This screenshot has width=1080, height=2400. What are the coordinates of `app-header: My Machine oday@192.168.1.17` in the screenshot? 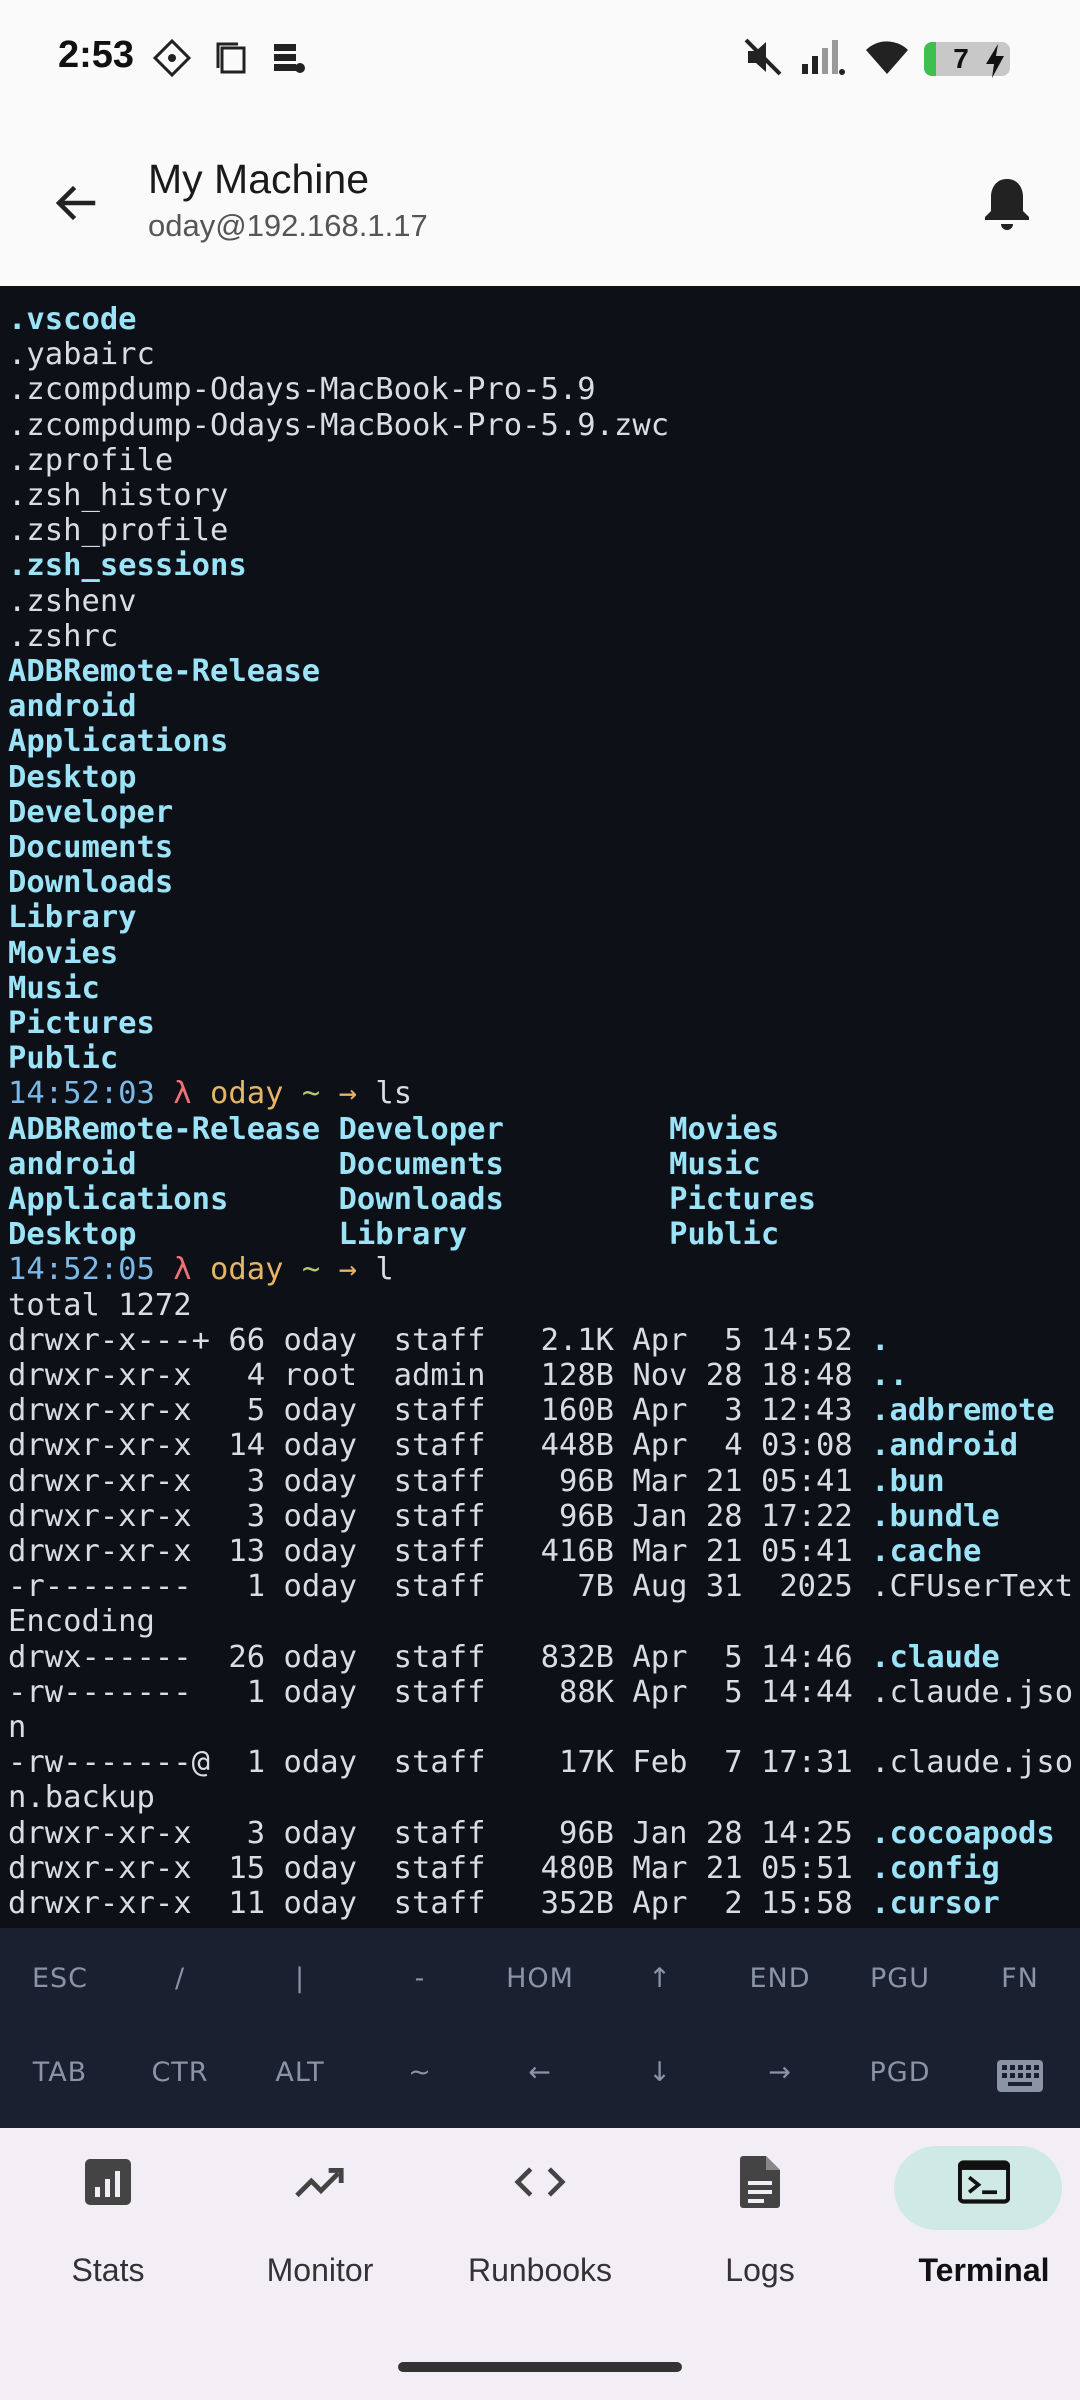 It's located at (540, 202).